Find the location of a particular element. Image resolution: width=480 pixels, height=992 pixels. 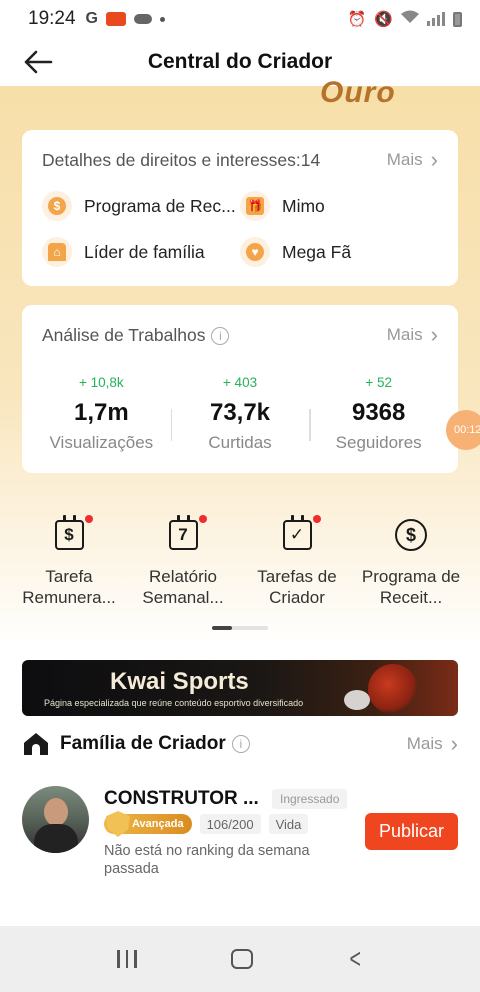

analysis-title: Análise de Trabalhos i is located at coordinates (136, 335).